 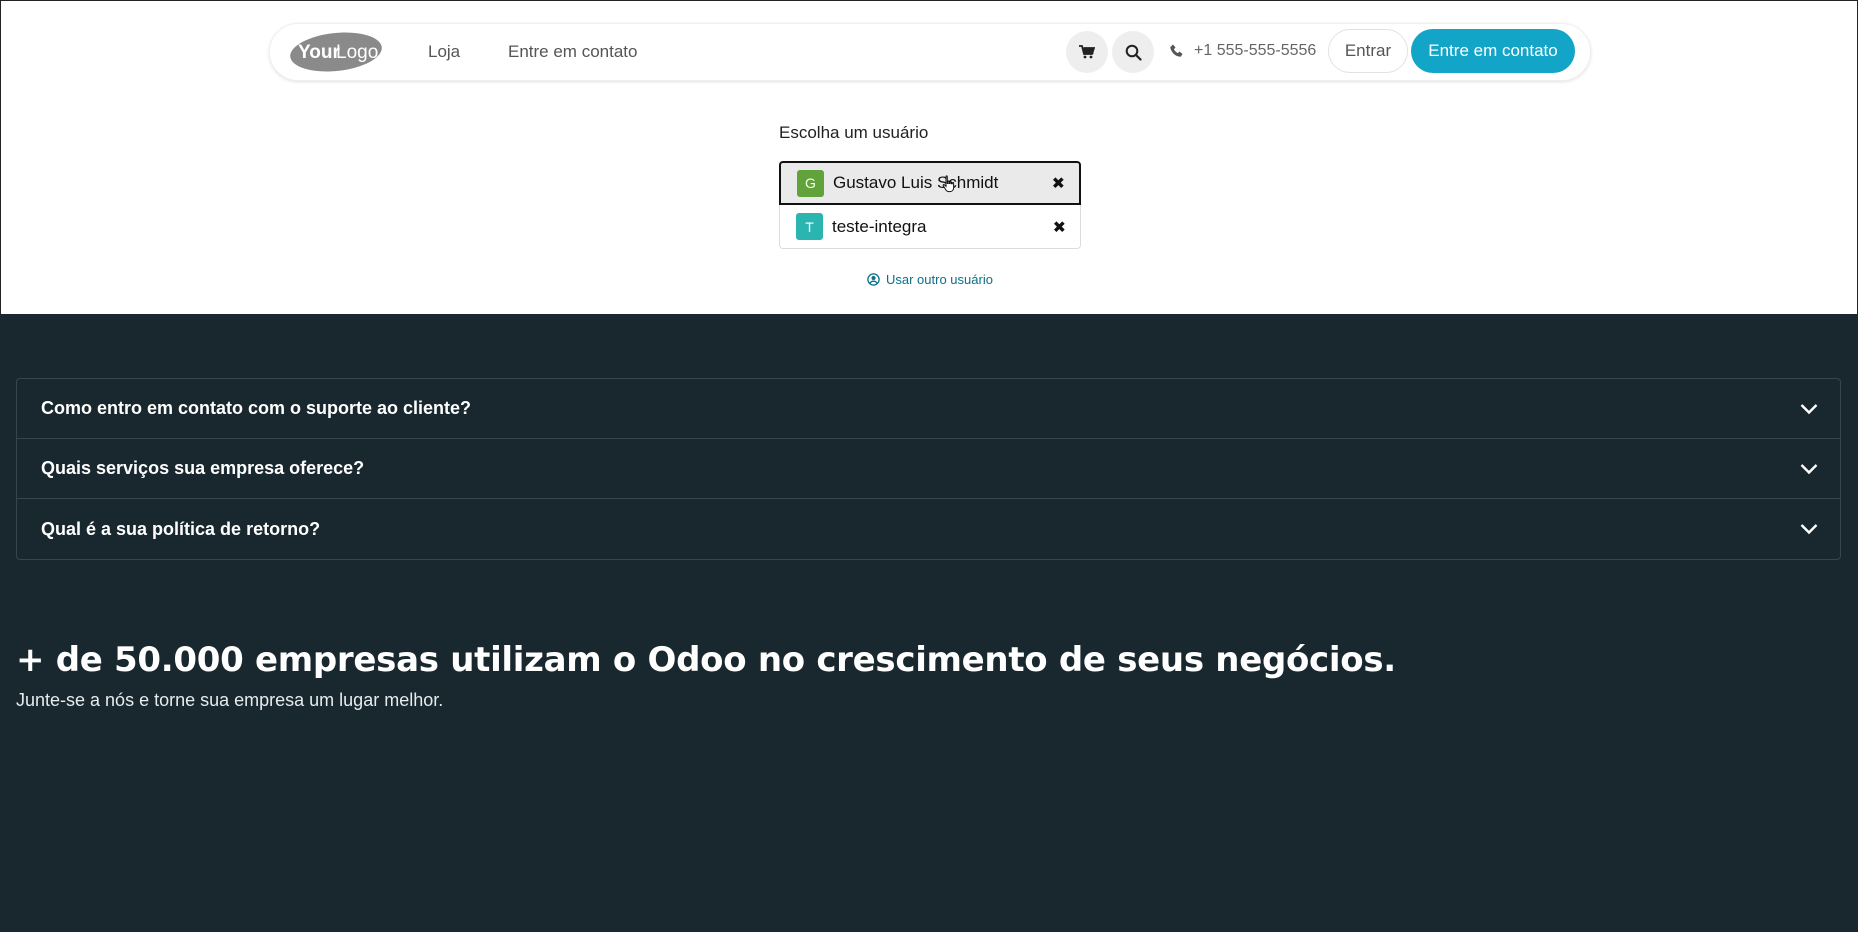 I want to click on logo-text-light: Logo, so click(x=357, y=52).